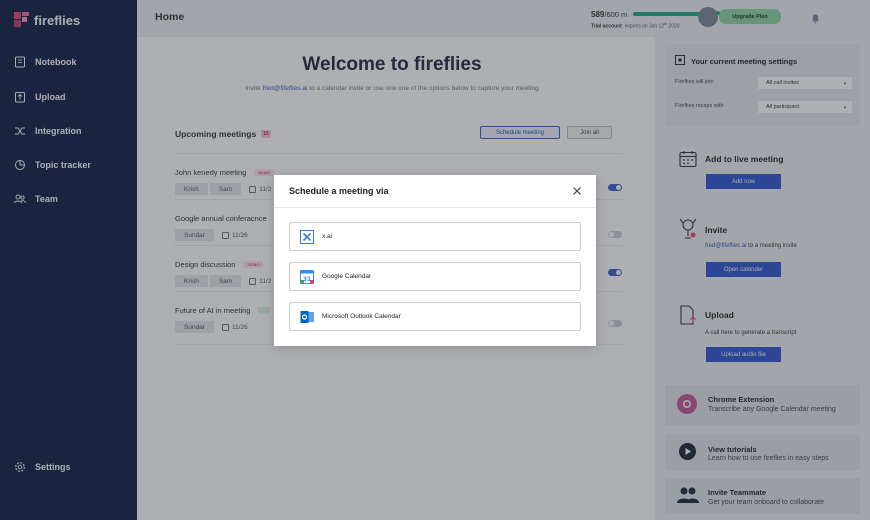 The image size is (870, 520). What do you see at coordinates (435, 207) in the screenshot?
I see `modal-divider` at bounding box center [435, 207].